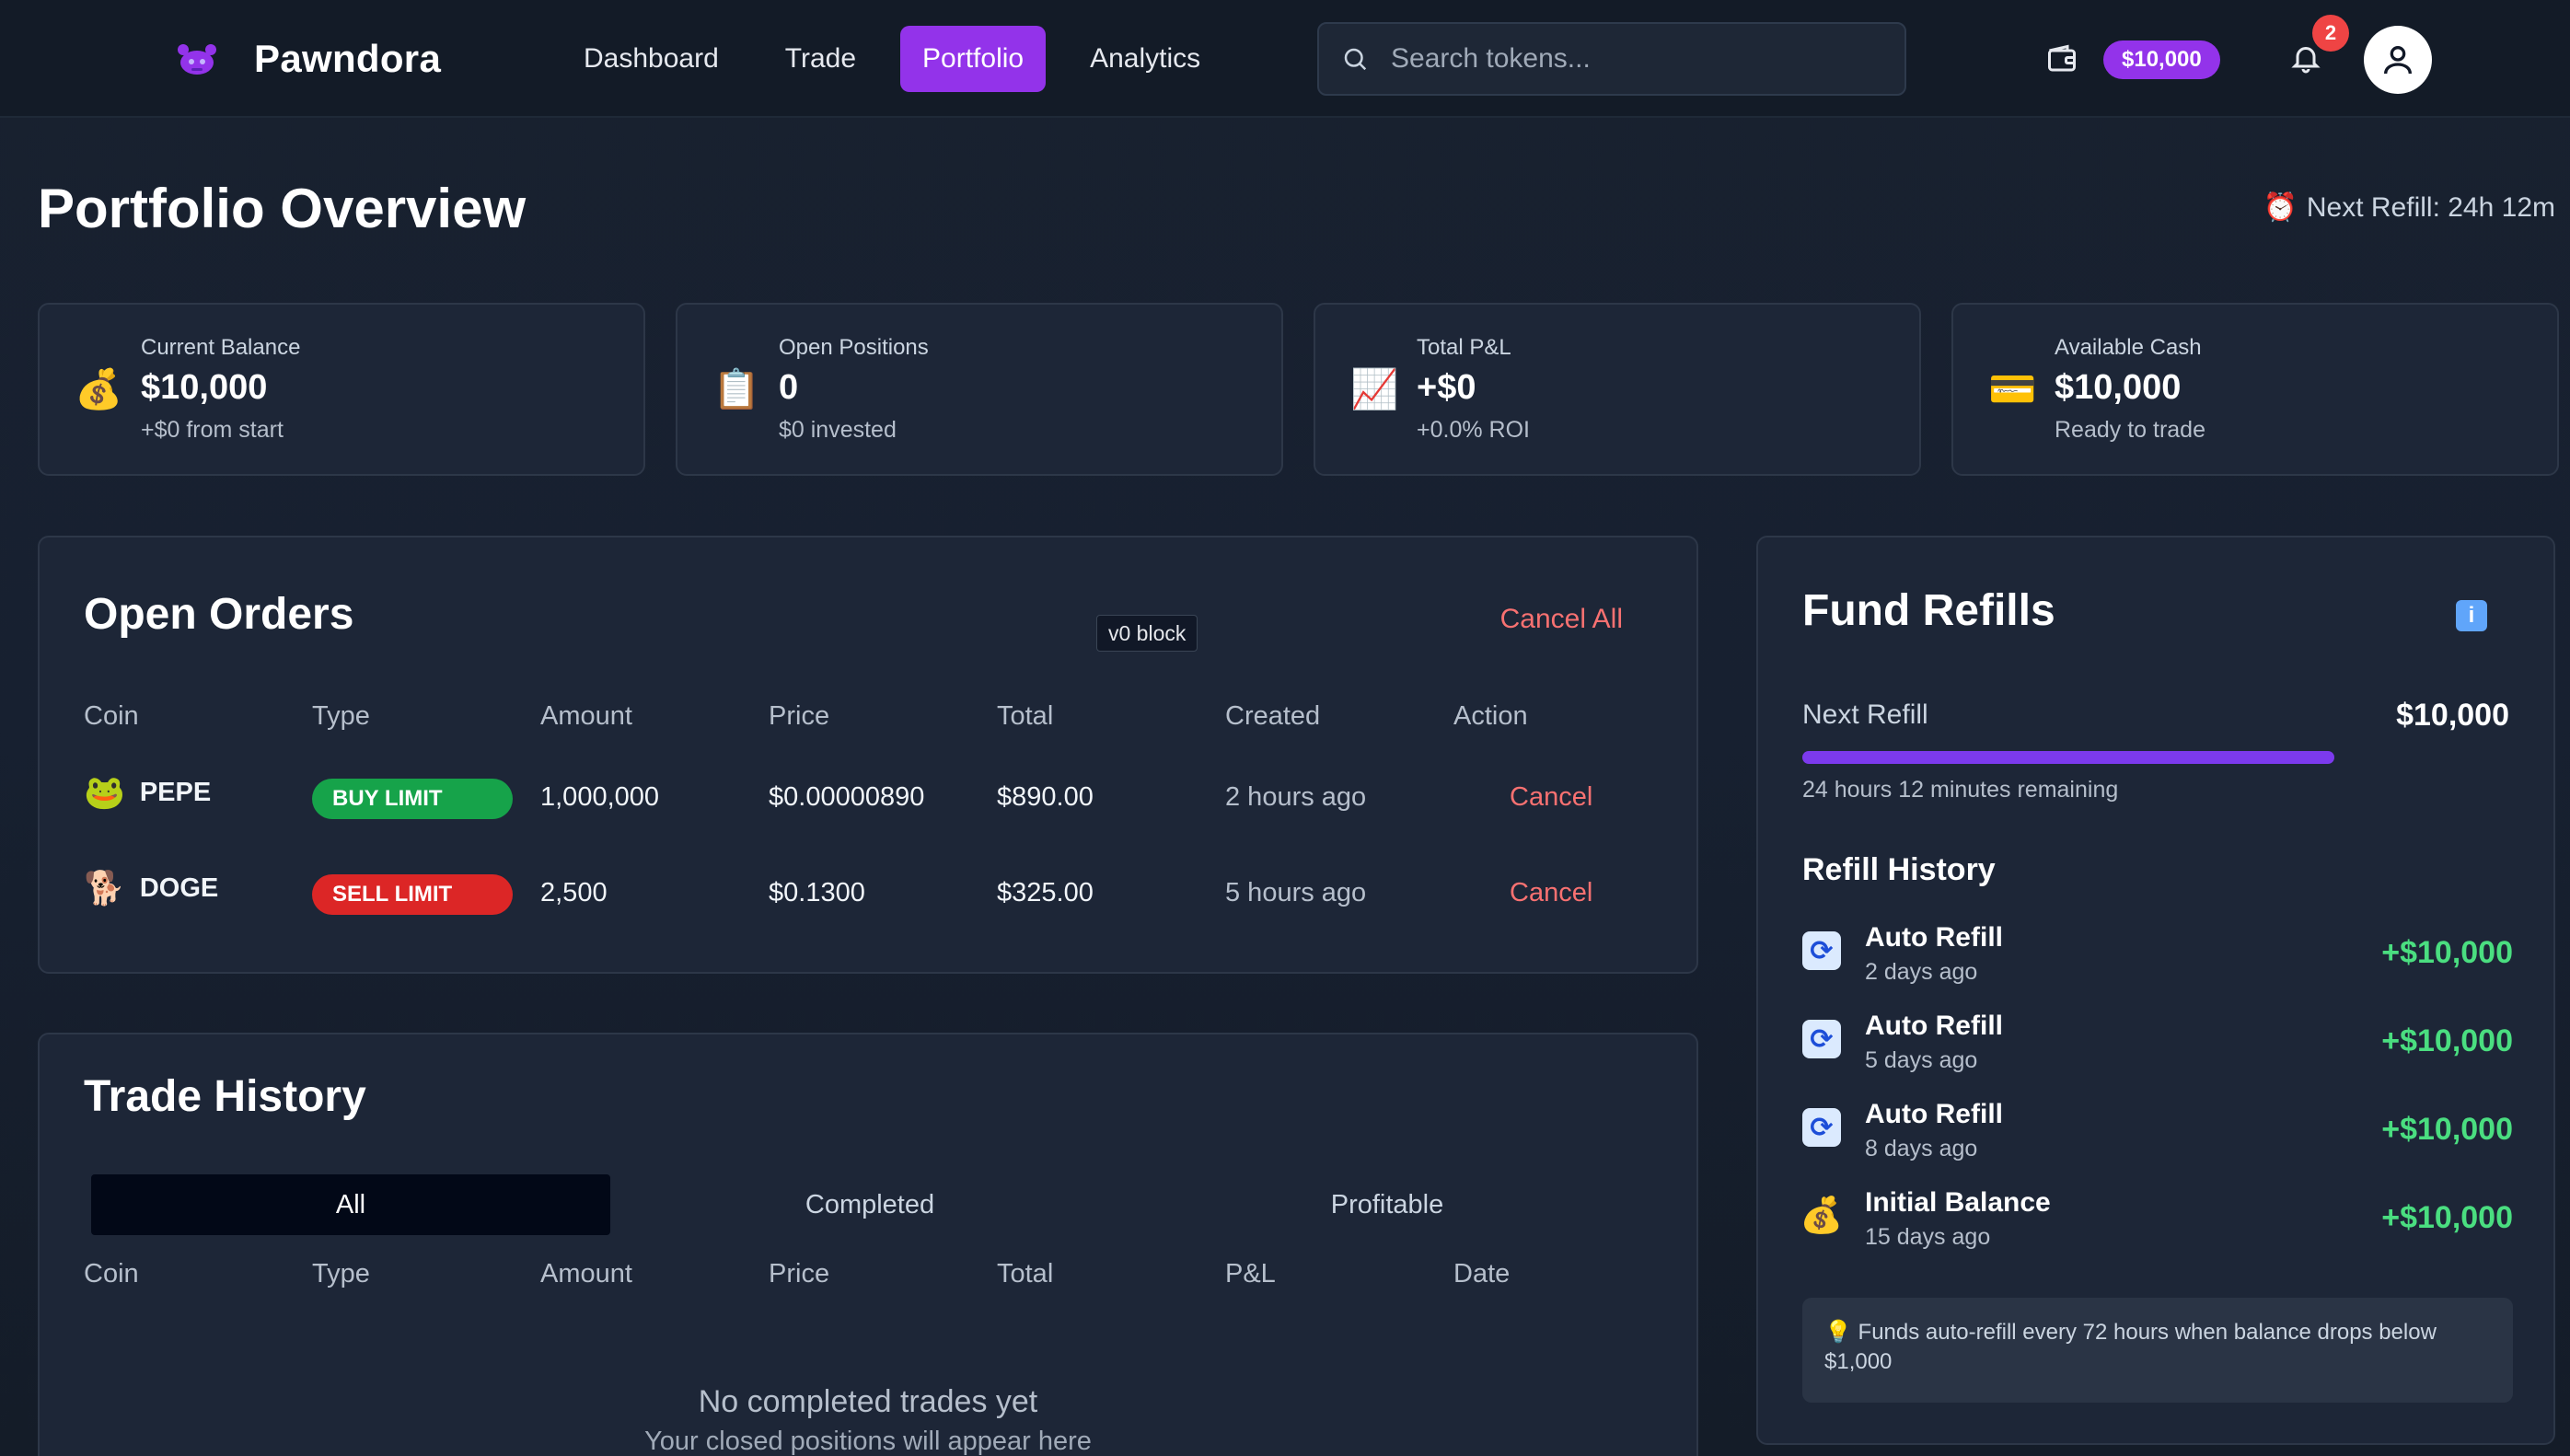  I want to click on tab-completed: Completed, so click(869, 1204).